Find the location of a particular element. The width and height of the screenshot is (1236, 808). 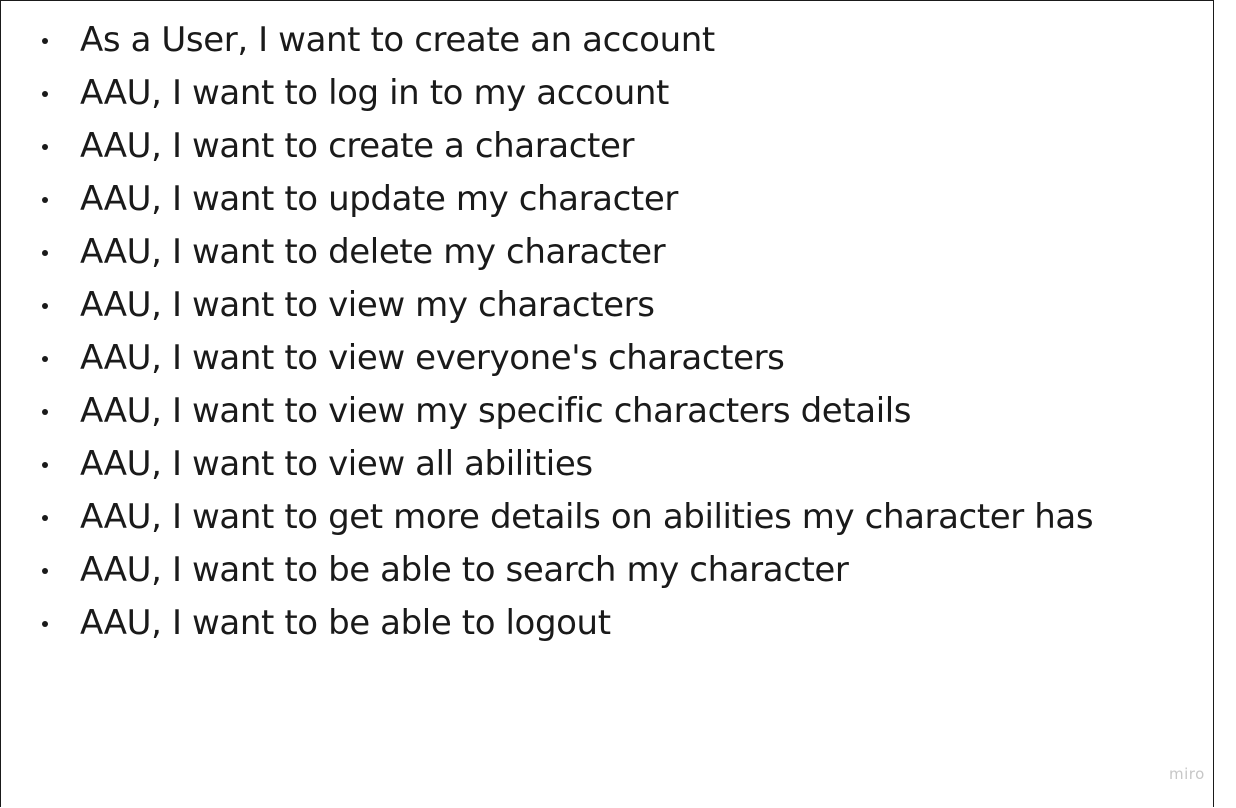

list-item: AAU, I want to delete my character is located at coordinates (547, 252).